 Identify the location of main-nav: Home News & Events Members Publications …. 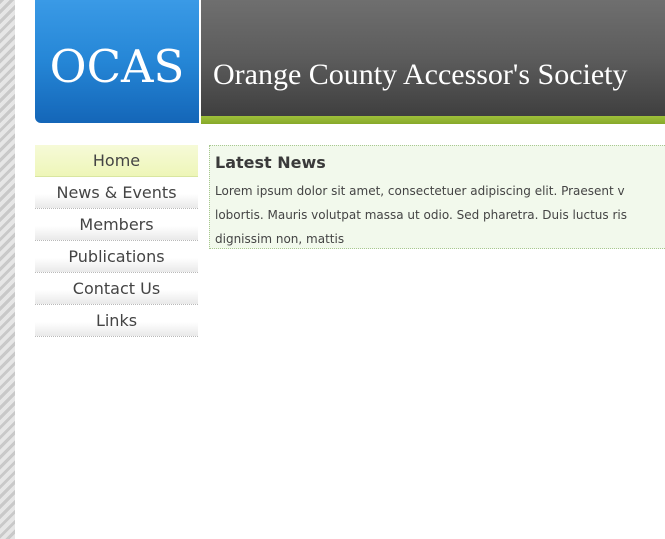
(116, 241).